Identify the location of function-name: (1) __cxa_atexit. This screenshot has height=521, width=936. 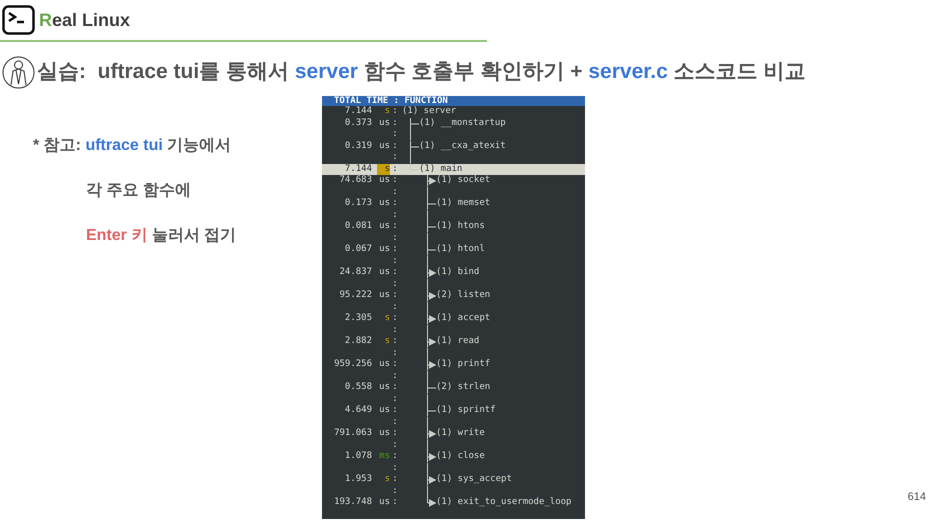
(462, 146).